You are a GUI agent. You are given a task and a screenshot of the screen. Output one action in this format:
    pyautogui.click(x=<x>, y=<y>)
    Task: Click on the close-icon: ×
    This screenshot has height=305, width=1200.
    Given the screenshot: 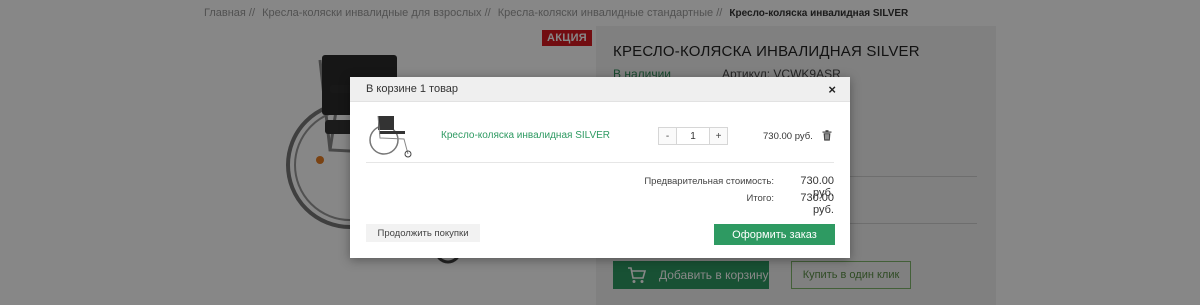 What is the action you would take?
    pyautogui.click(x=832, y=89)
    